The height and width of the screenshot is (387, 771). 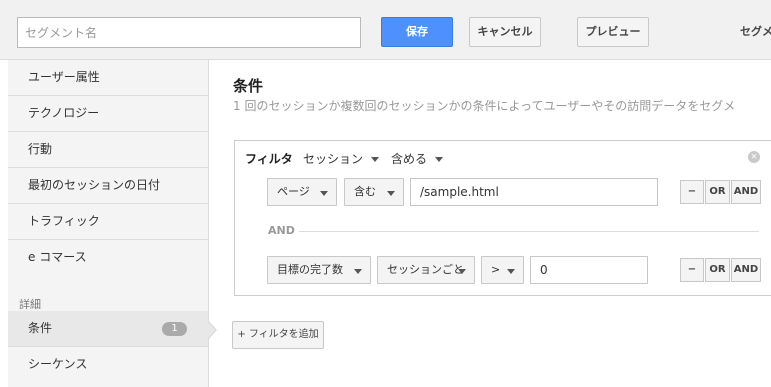 I want to click on cancel-button: キャンセル, so click(x=505, y=32).